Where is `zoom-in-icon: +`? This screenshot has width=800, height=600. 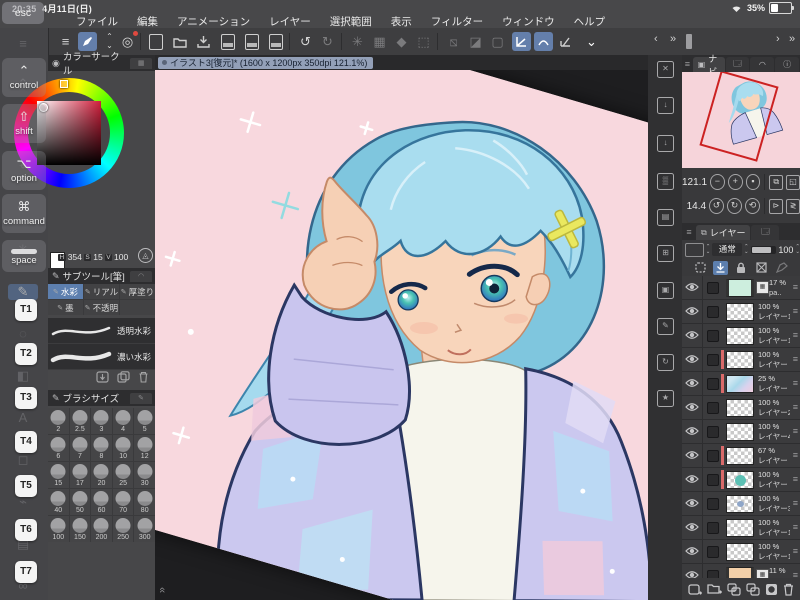 zoom-in-icon: + is located at coordinates (735, 182).